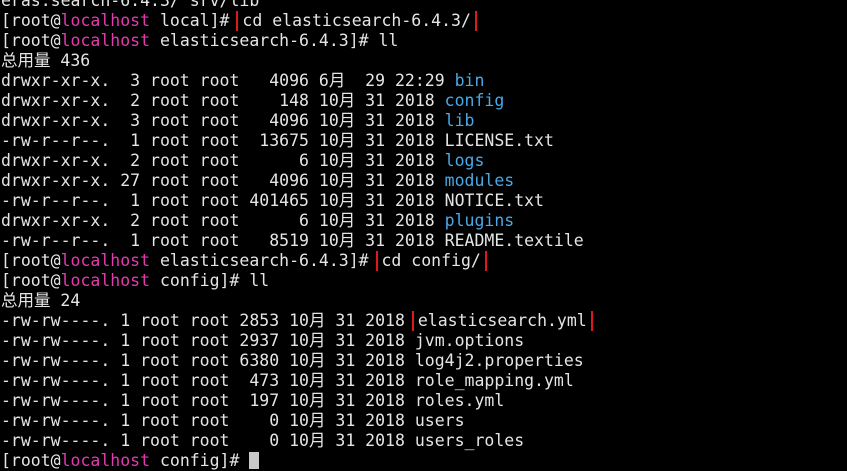  Describe the element at coordinates (479, 220) in the screenshot. I see `directory-entry: plugins` at that location.